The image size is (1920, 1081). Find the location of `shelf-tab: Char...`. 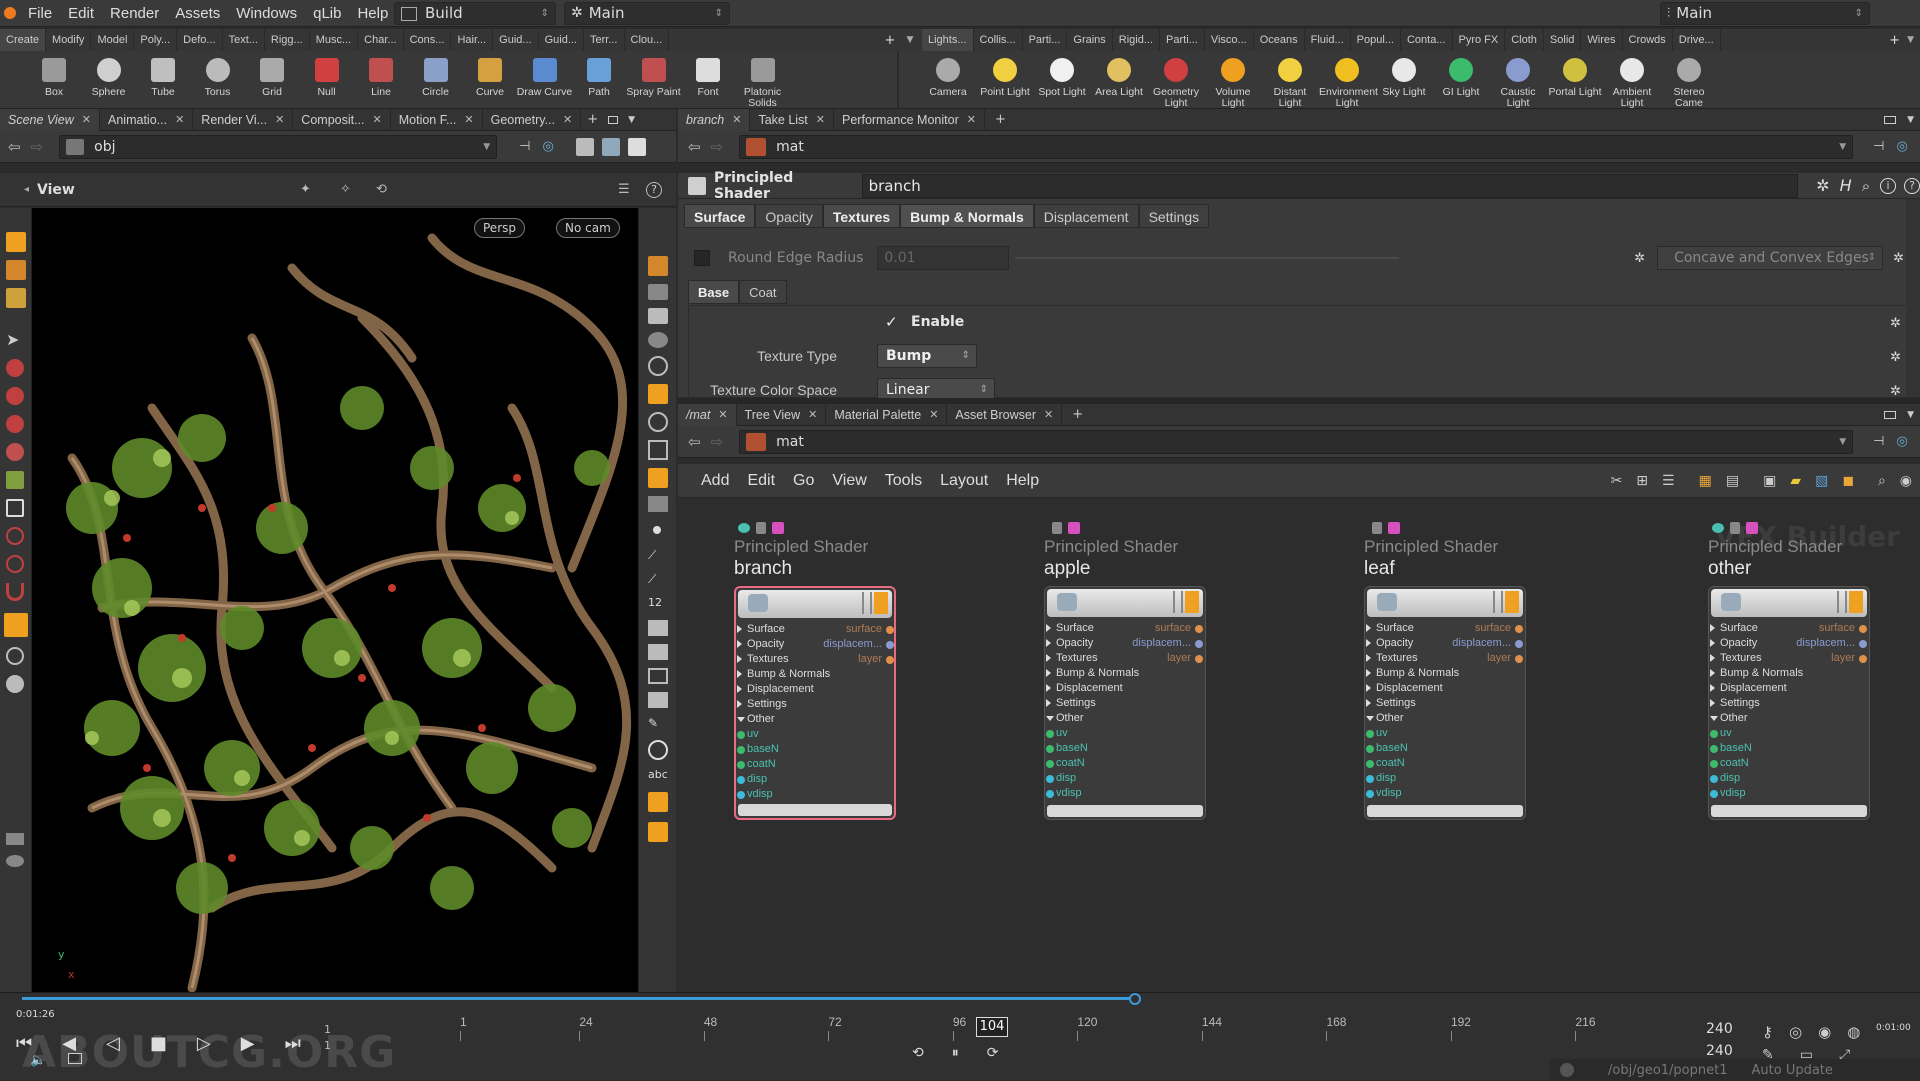

shelf-tab: Char... is located at coordinates (381, 40).